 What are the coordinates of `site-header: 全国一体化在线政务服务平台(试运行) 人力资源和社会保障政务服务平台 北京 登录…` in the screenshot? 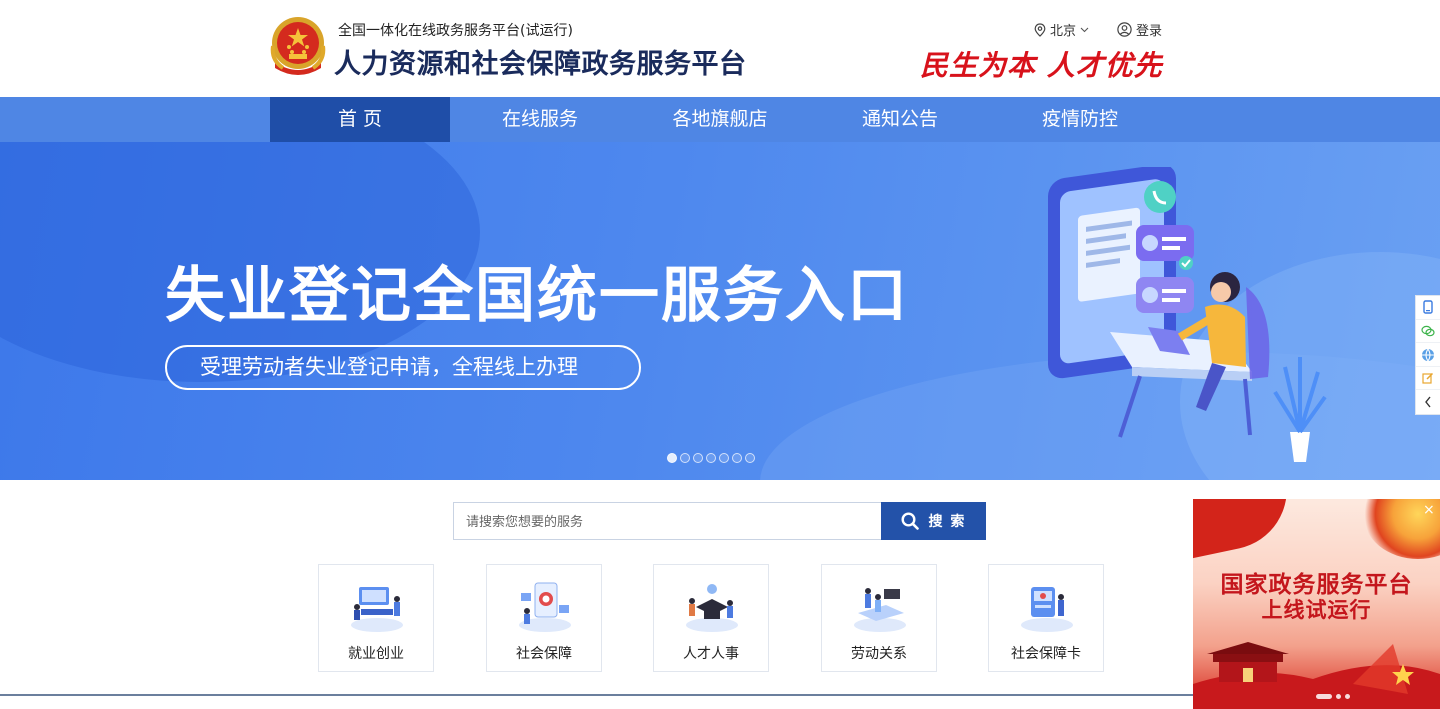 It's located at (720, 48).